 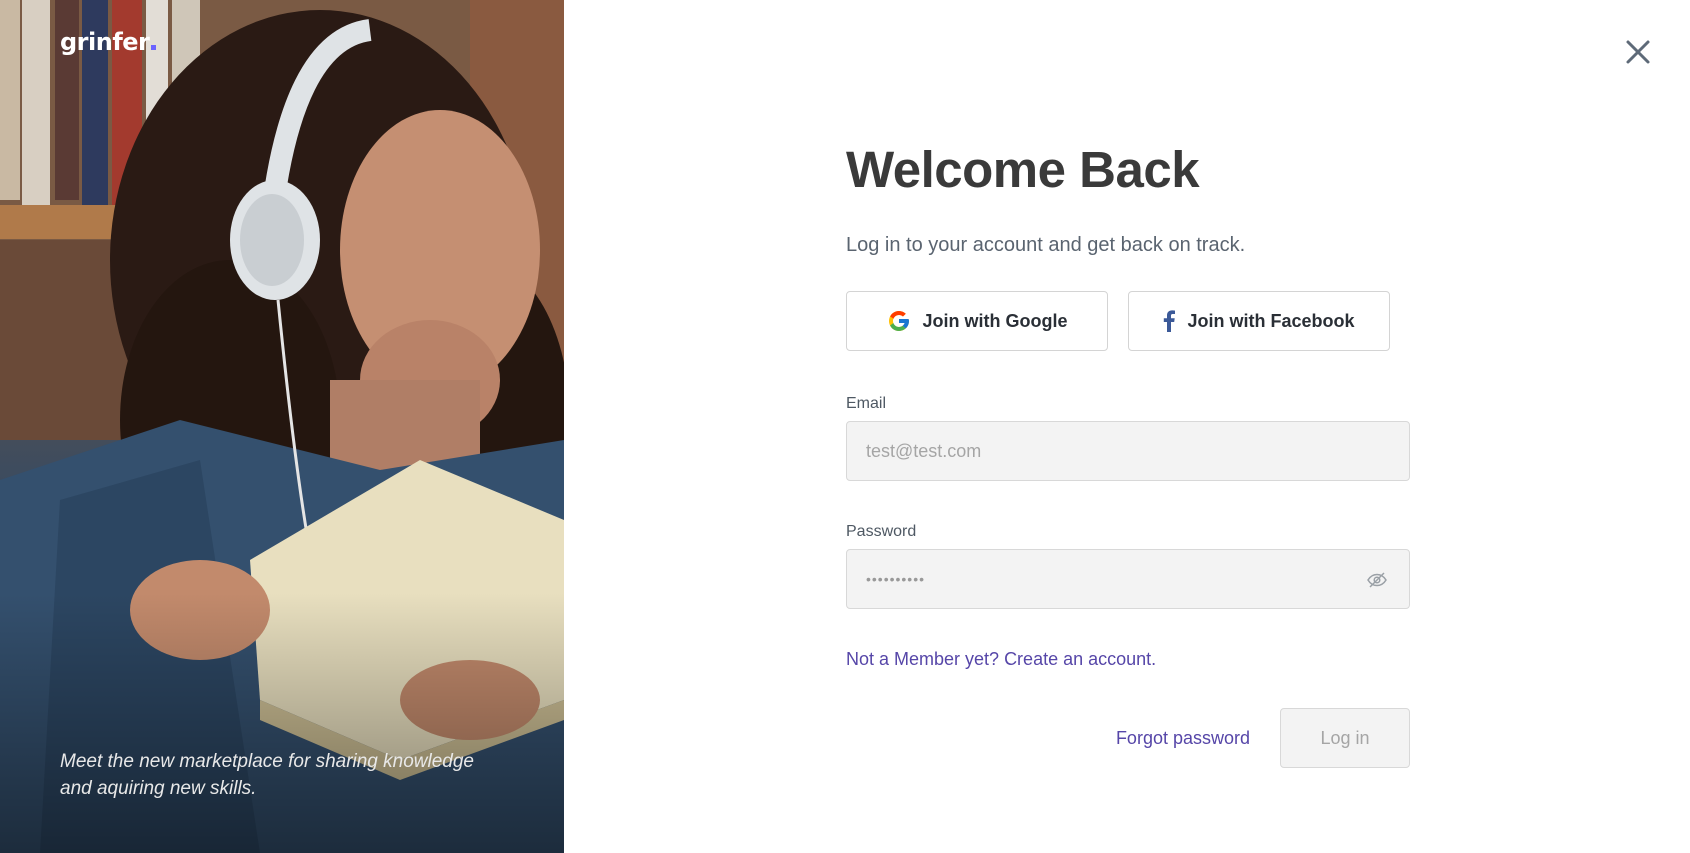 I want to click on password-label: Password, so click(x=881, y=531).